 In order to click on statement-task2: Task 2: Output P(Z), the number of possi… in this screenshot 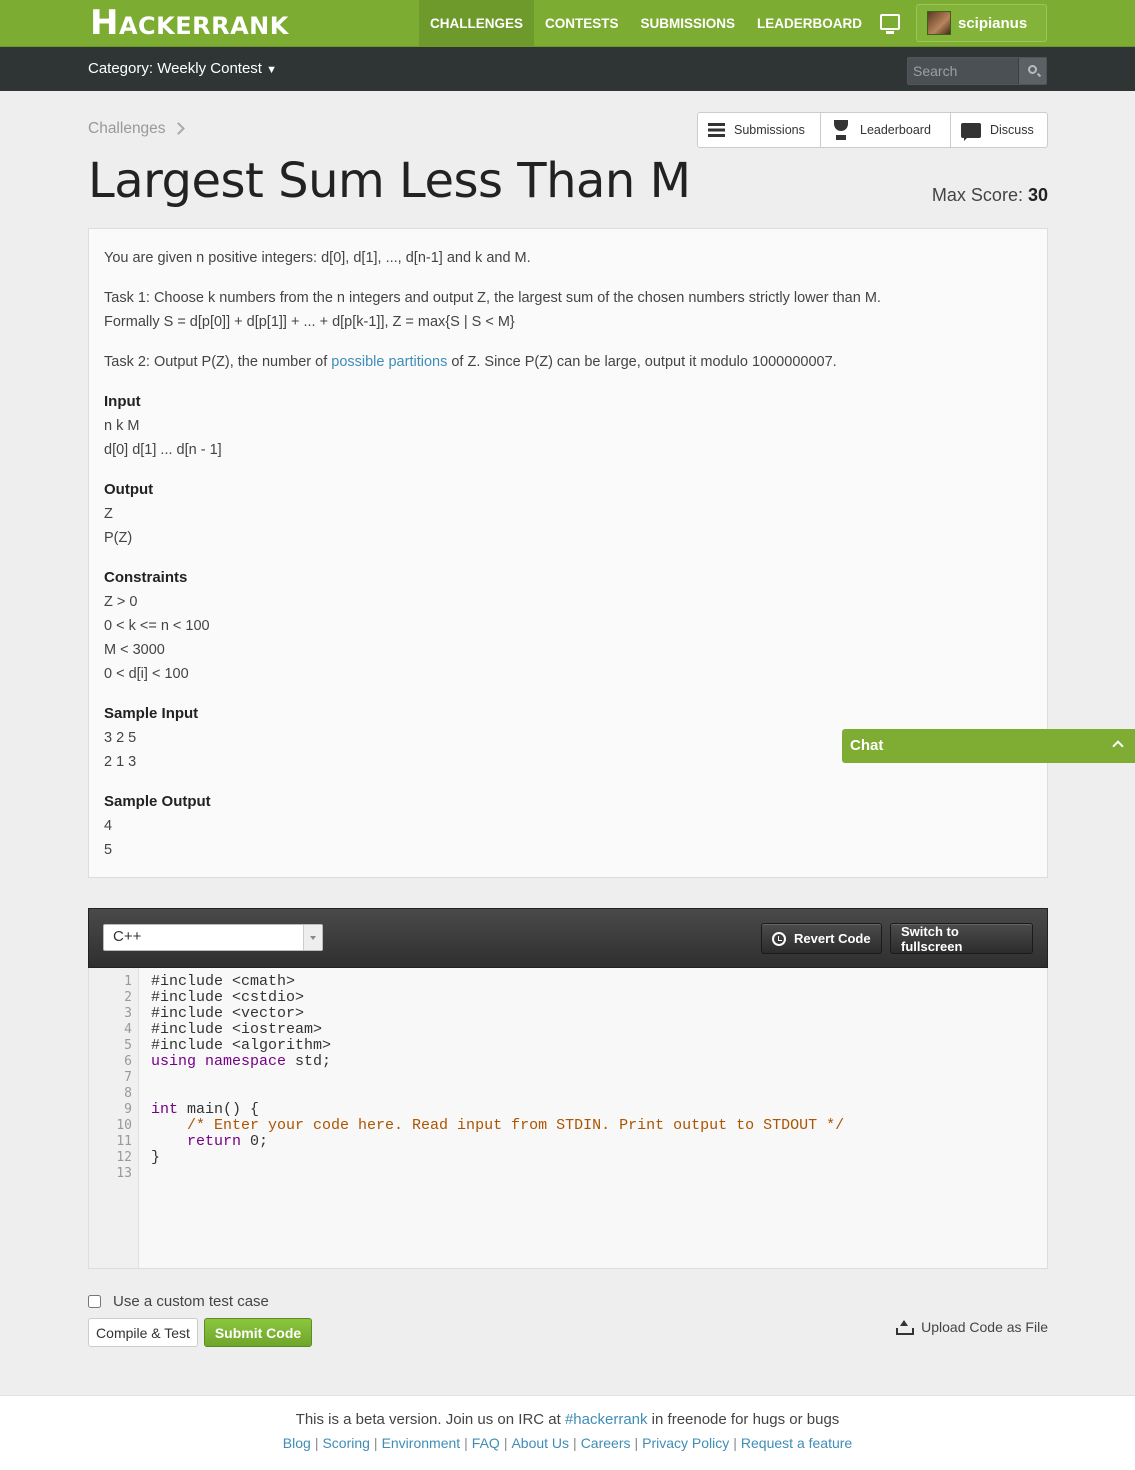, I will do `click(568, 362)`.